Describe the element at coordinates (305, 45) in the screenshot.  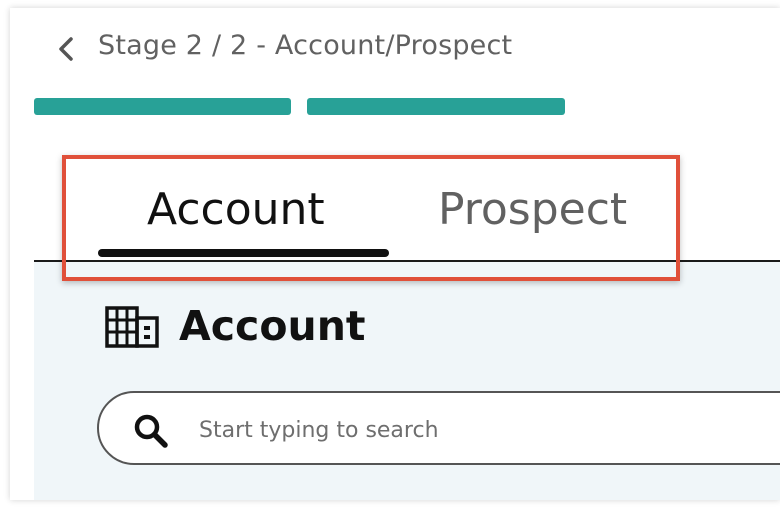
I see `stage-title: Stage 2 / 2 - Account/Prospect` at that location.